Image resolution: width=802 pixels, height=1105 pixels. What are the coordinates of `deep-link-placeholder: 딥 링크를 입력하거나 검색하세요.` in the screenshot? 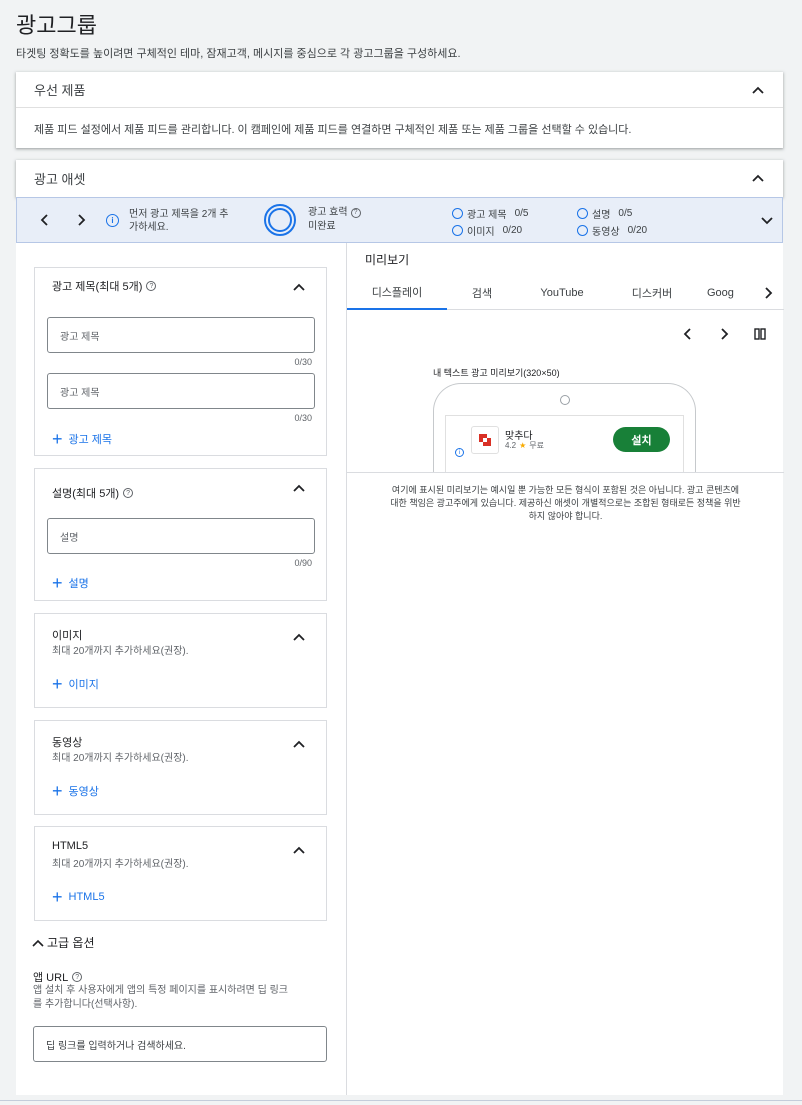 It's located at (116, 1046).